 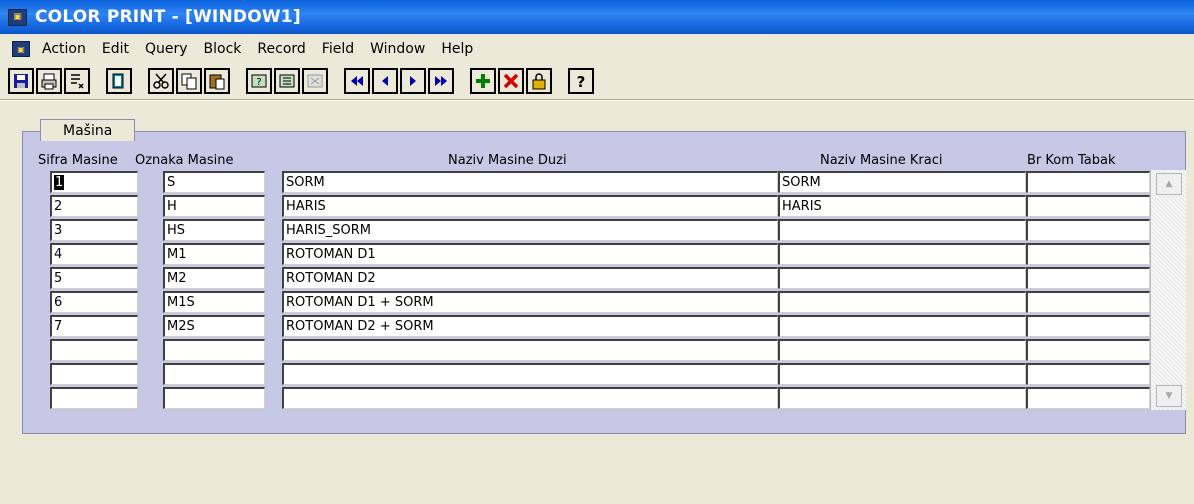 What do you see at coordinates (530, 230) in the screenshot?
I see `table-cell: HARIS_SORM` at bounding box center [530, 230].